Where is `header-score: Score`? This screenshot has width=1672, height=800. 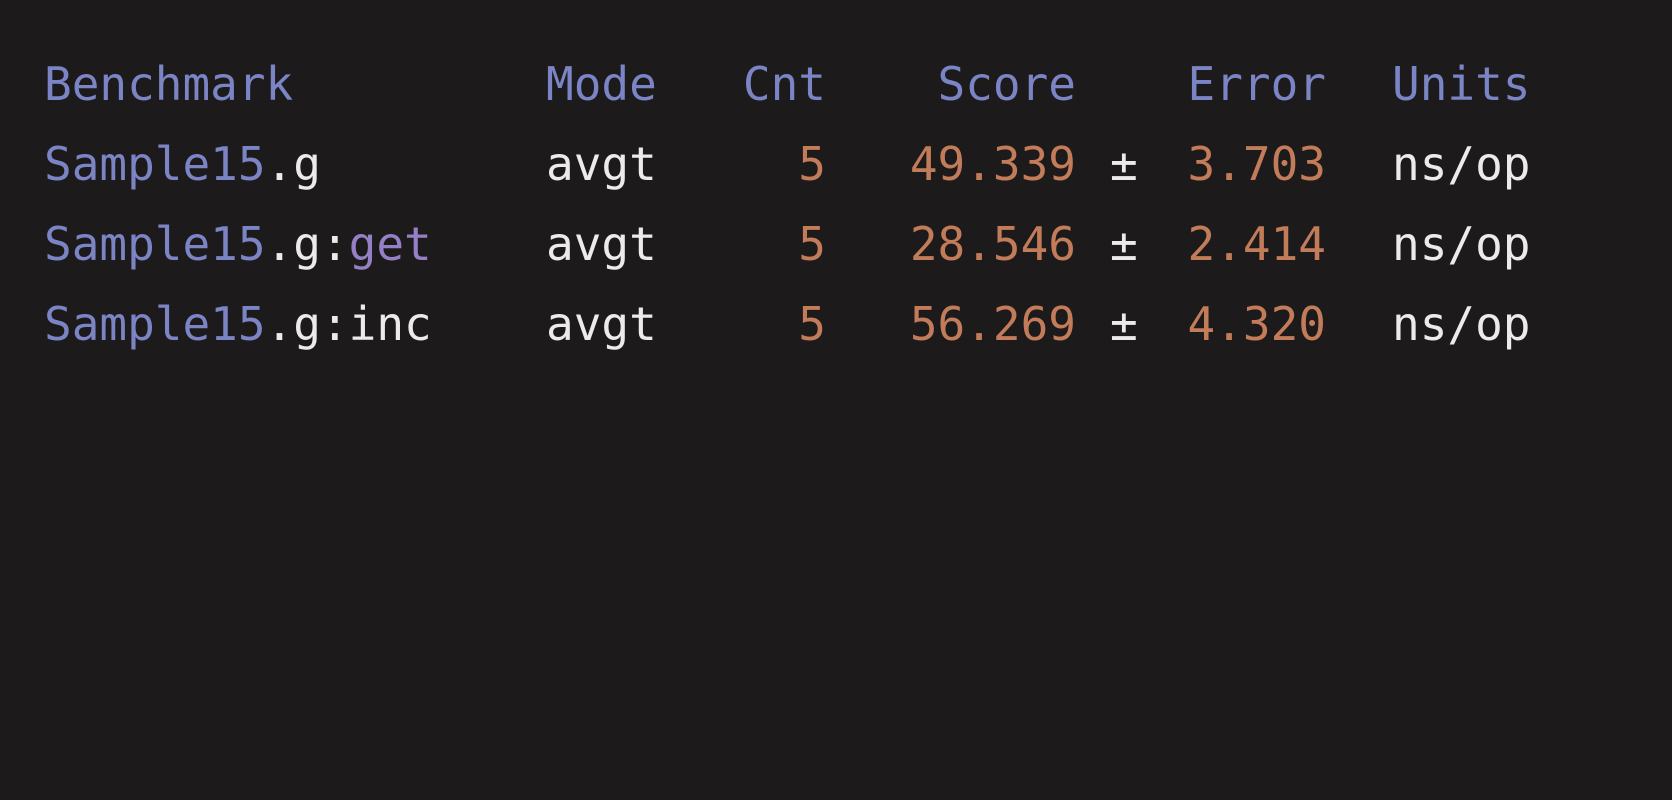
header-score: Score is located at coordinates (1006, 84).